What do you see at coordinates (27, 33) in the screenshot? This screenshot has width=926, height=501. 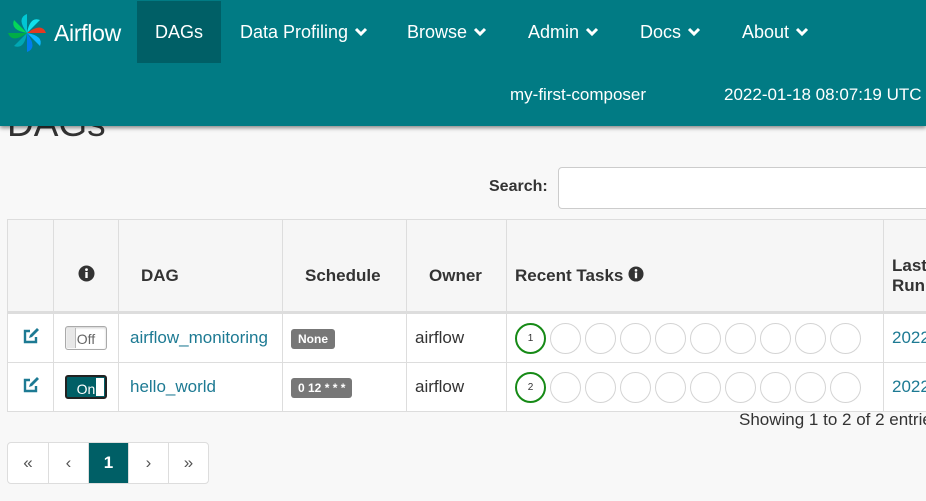 I see `airflow-logo-icon` at bounding box center [27, 33].